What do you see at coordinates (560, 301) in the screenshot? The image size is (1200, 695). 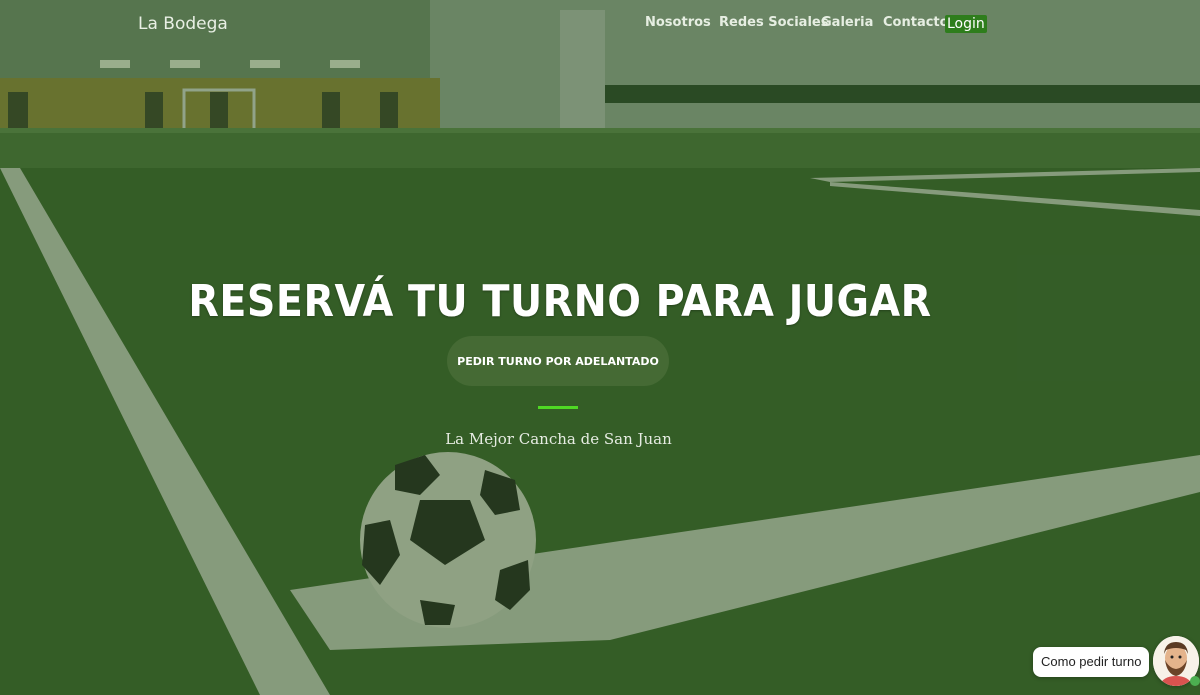 I see `hero-title: RESERVÁ TU TURNO PARA JUGAR` at bounding box center [560, 301].